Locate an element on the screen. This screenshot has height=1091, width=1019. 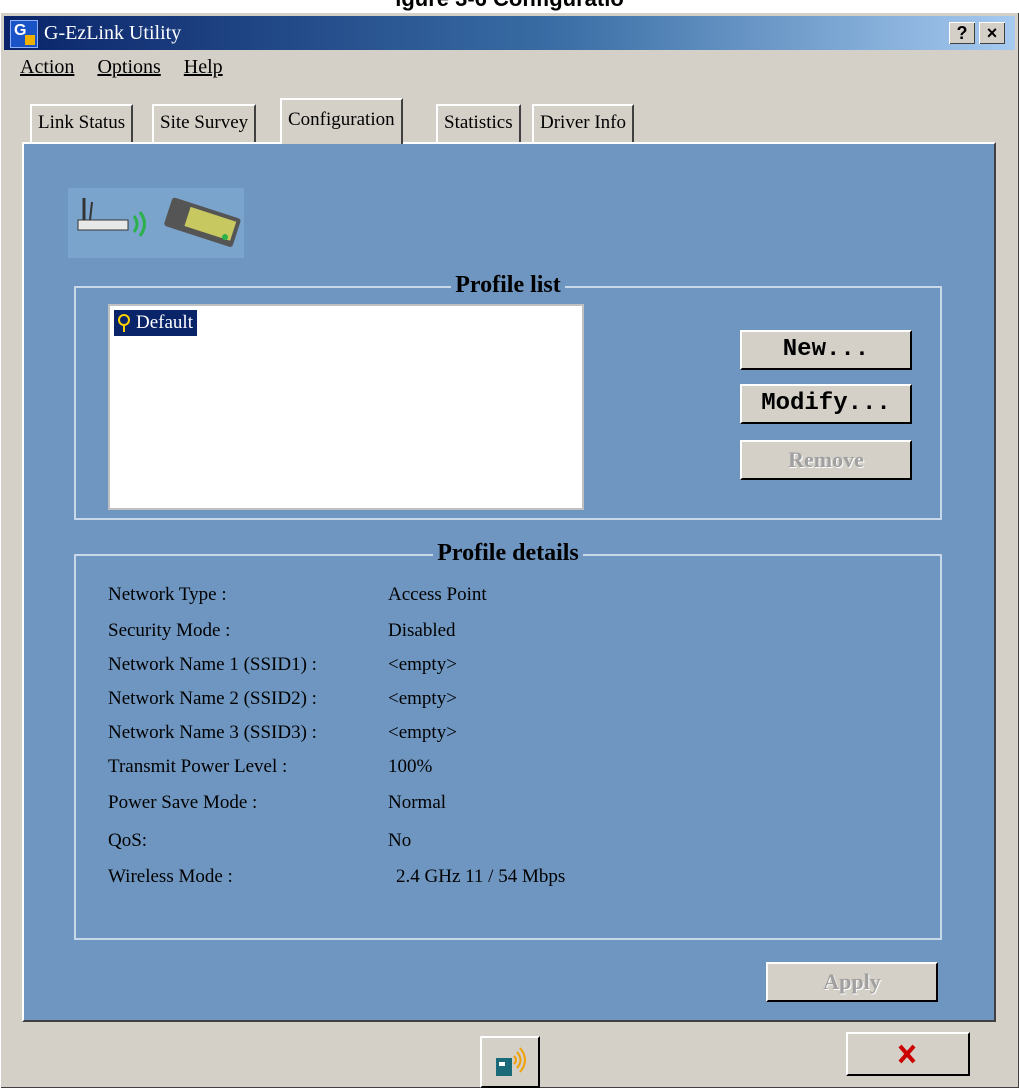
wireless-card-button is located at coordinates (510, 1062).